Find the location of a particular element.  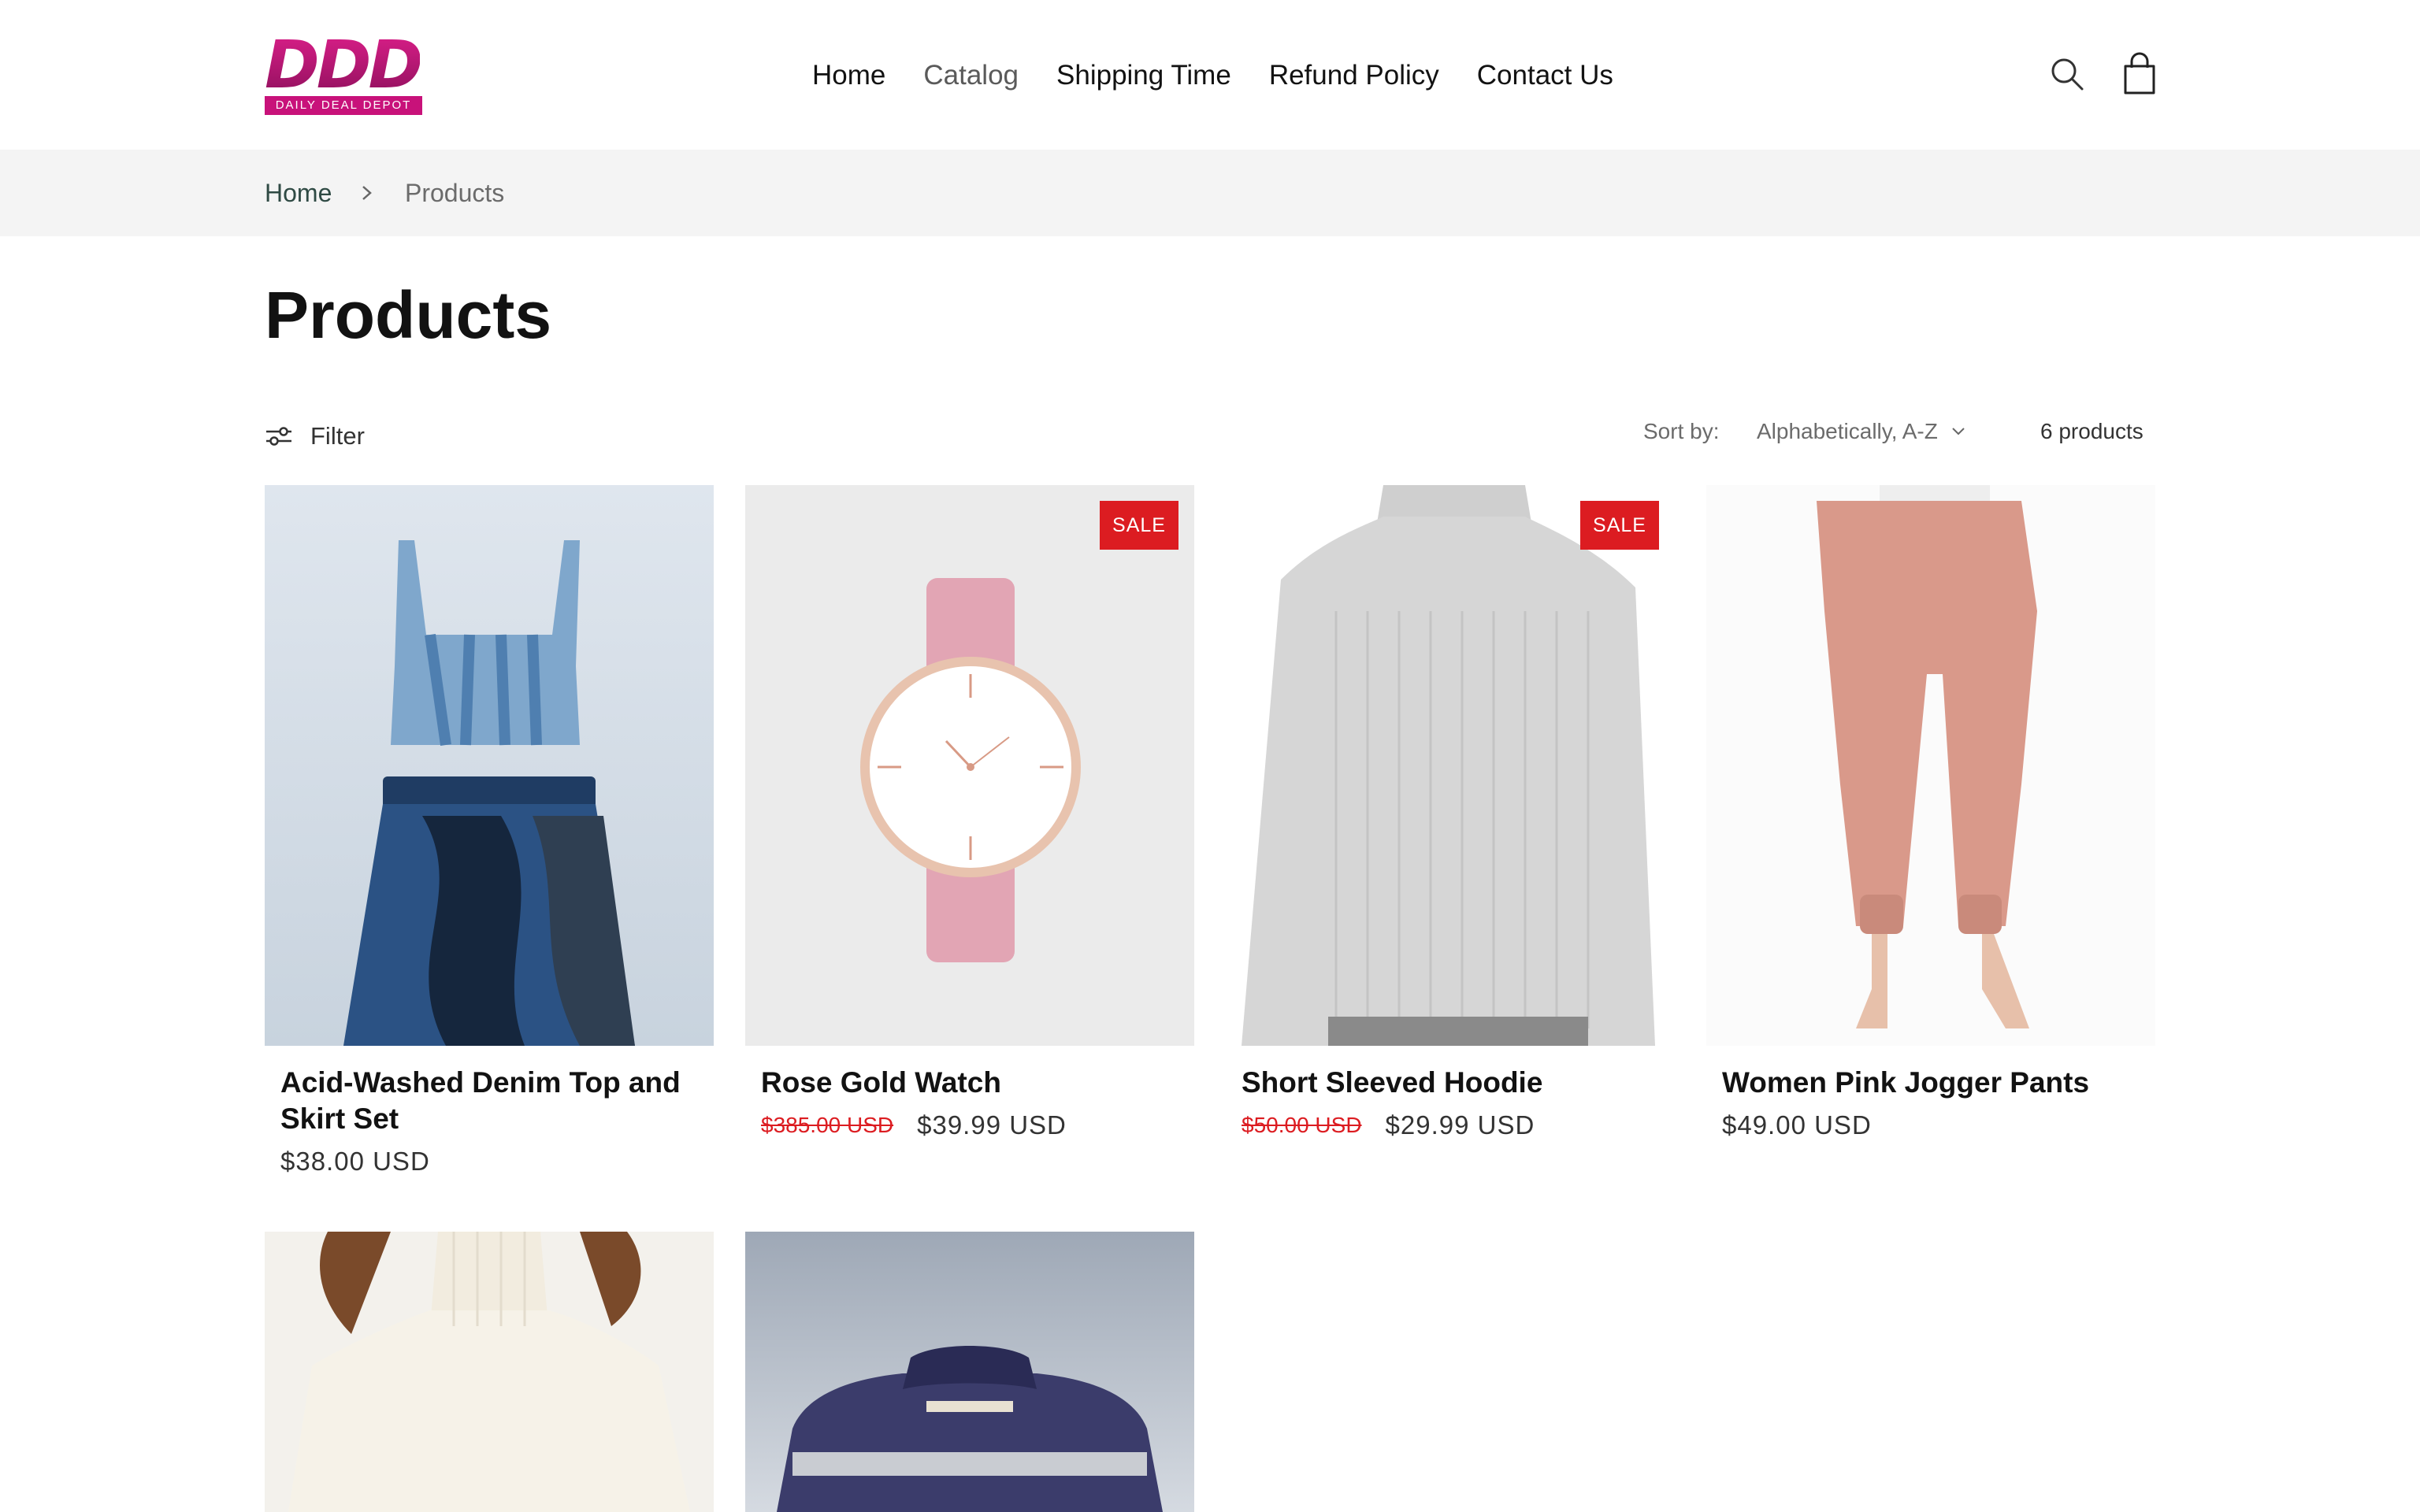

search-icon is located at coordinates (2067, 74).